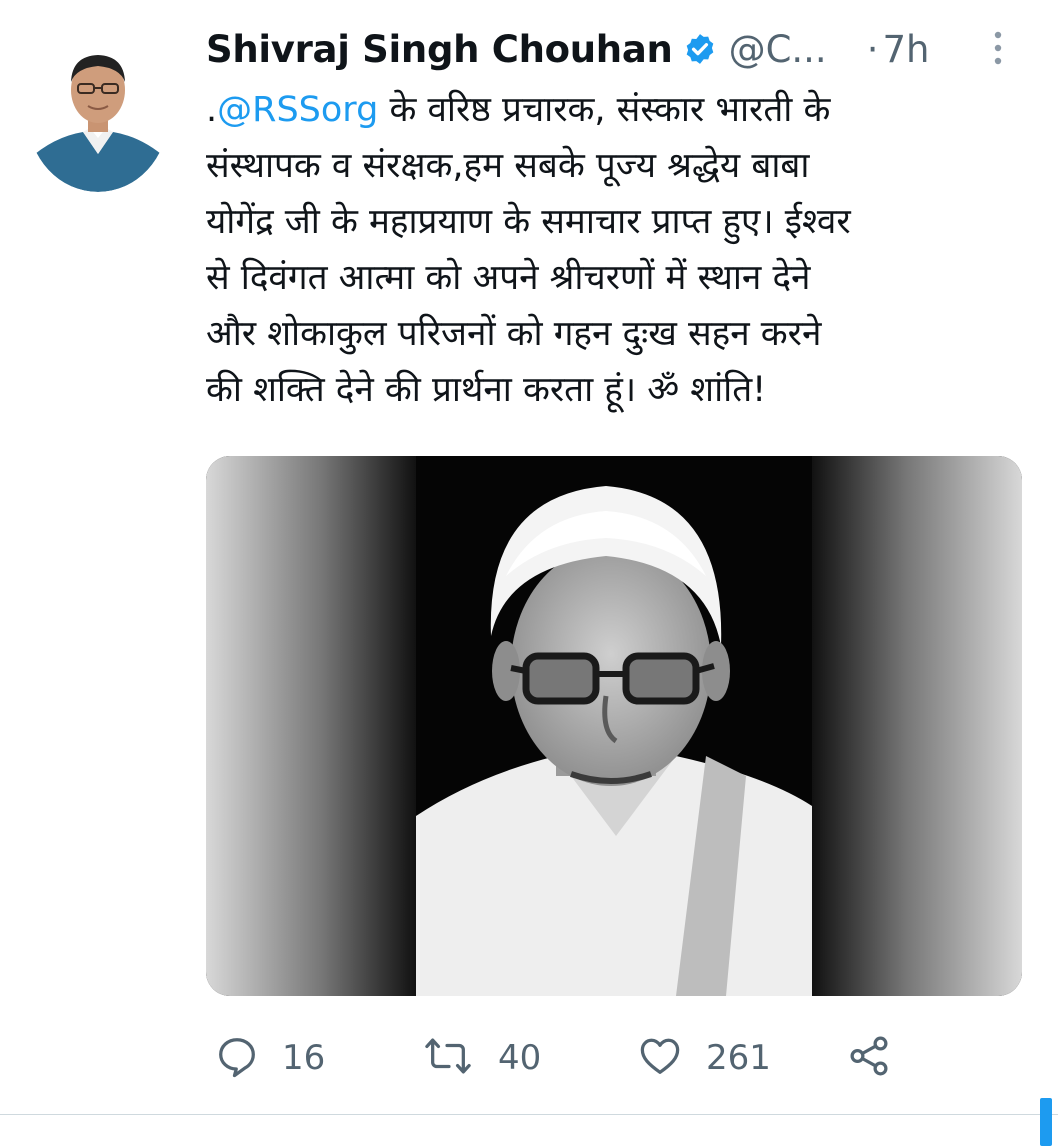 The width and height of the screenshot is (1058, 1146). What do you see at coordinates (98, 117) in the screenshot?
I see `avatar` at bounding box center [98, 117].